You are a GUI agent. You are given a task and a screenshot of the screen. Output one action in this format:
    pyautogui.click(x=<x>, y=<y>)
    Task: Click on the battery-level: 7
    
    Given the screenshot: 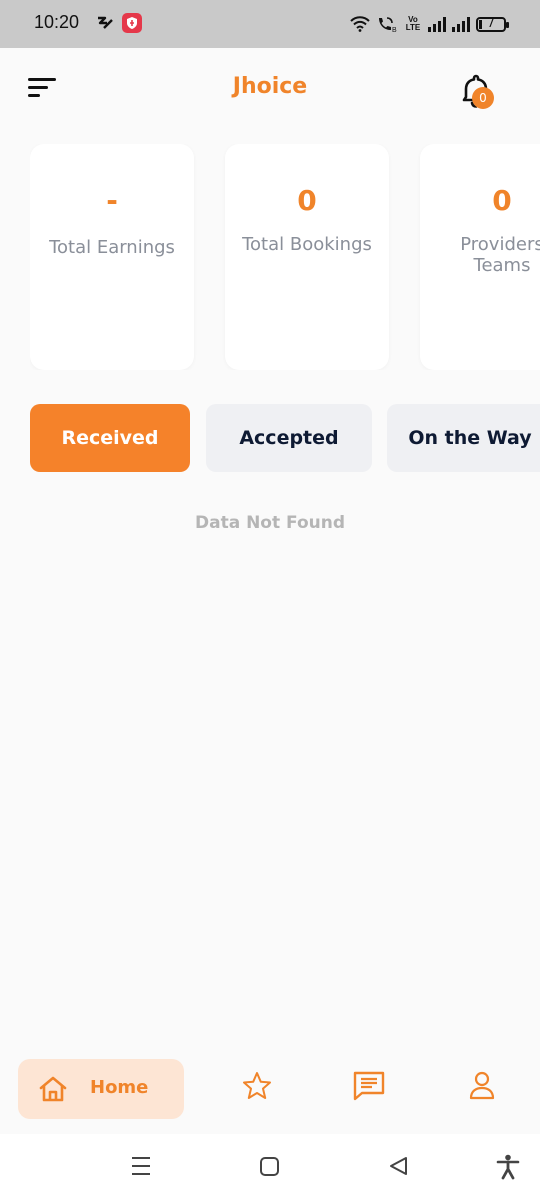 What is the action you would take?
    pyautogui.click(x=491, y=22)
    